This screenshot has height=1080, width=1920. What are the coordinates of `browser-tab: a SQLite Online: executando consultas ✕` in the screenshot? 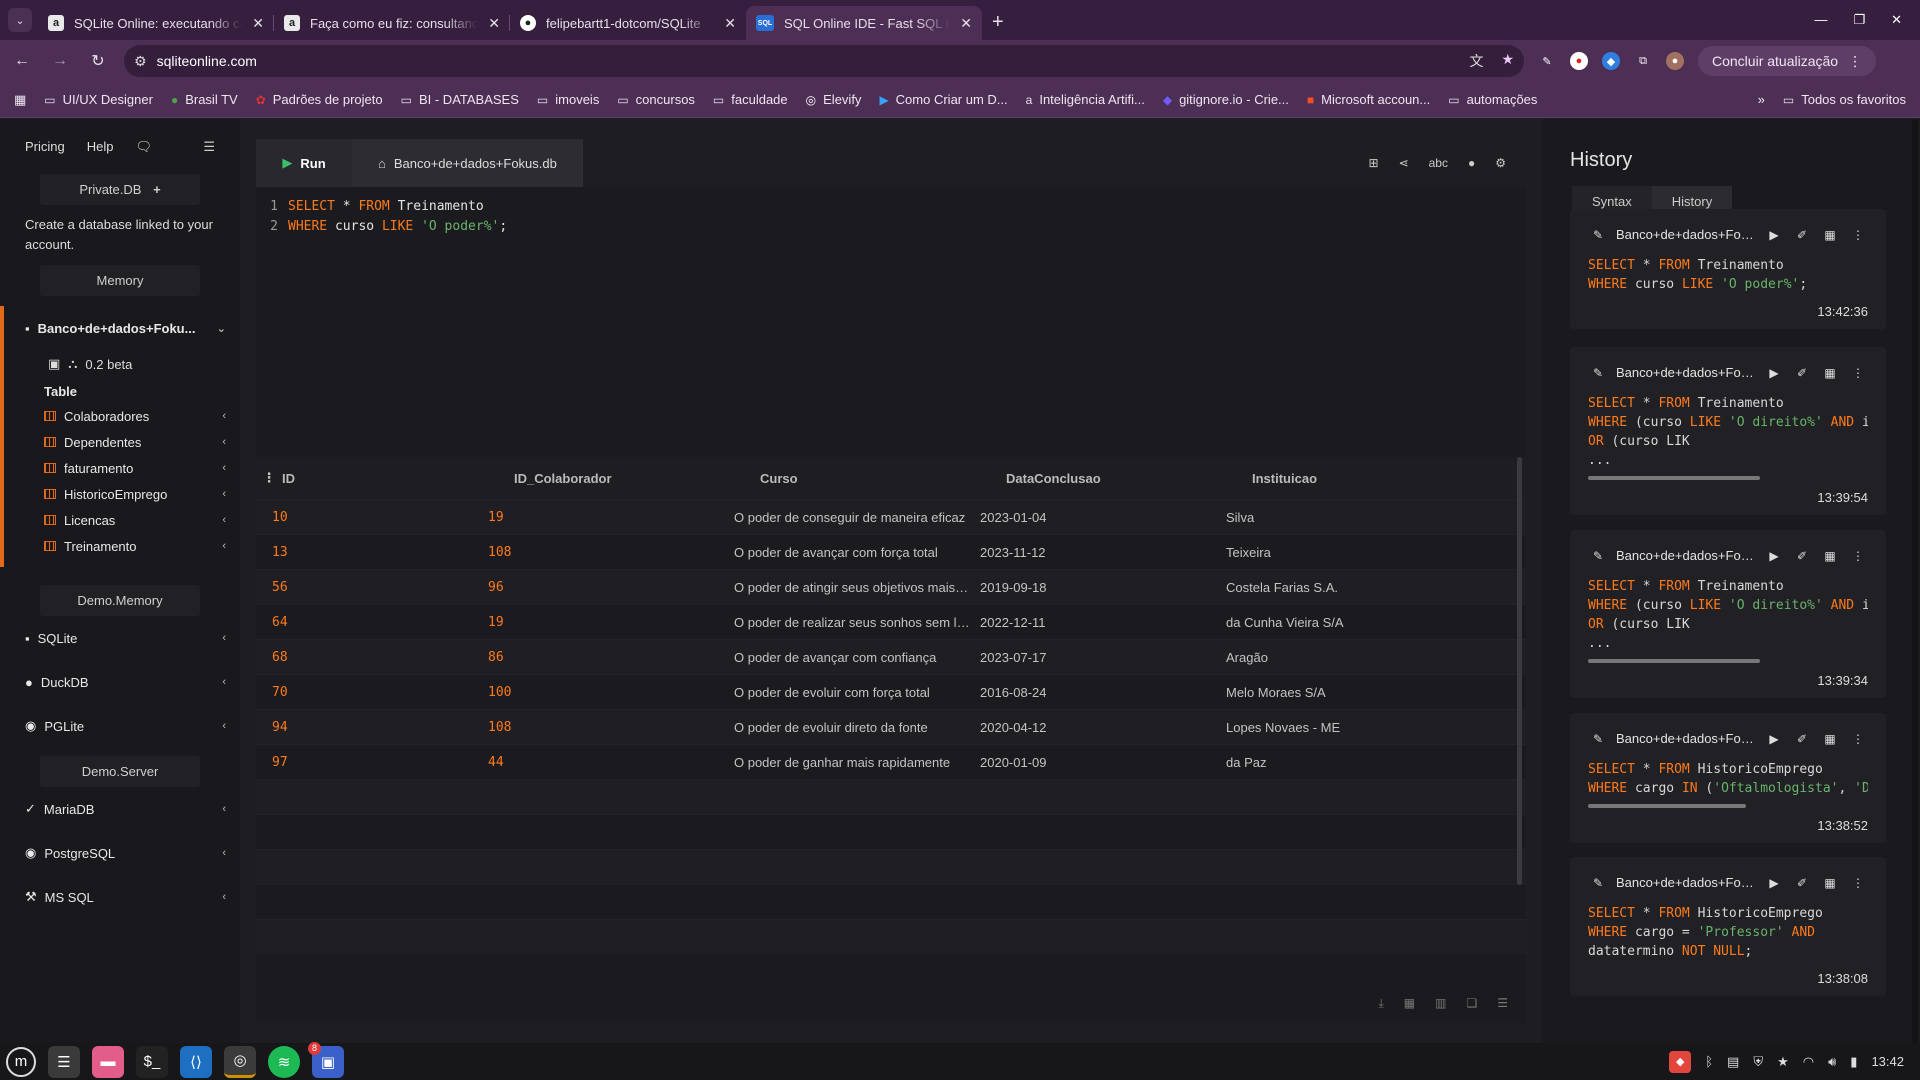 It's located at (156, 23).